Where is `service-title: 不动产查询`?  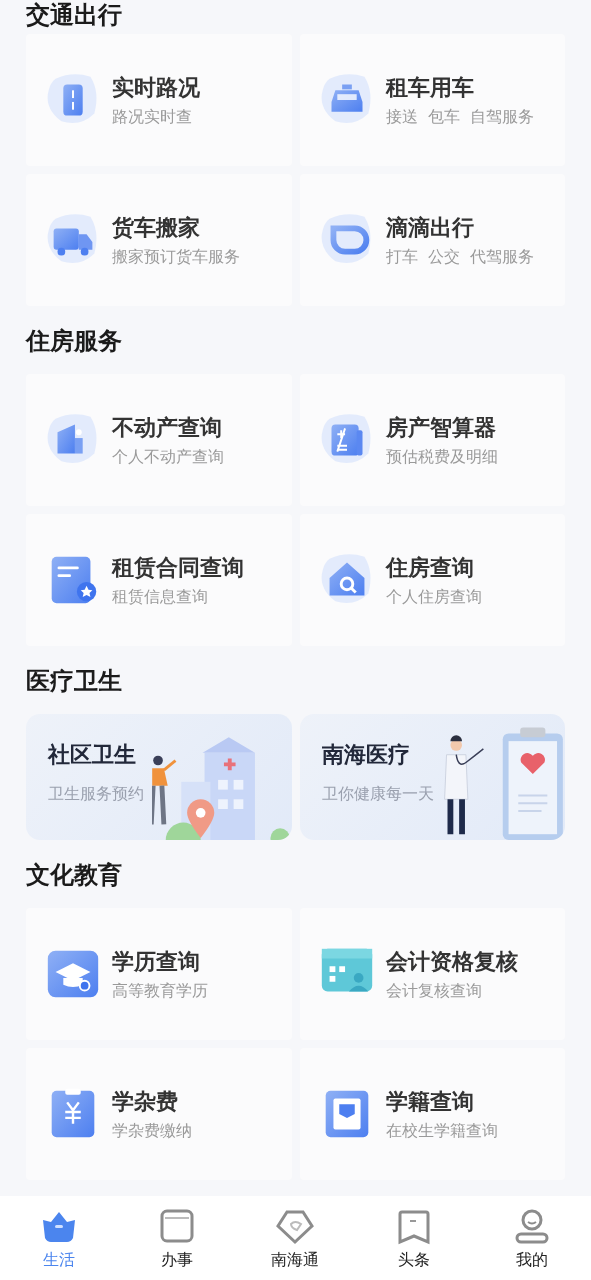 service-title: 不动产查询 is located at coordinates (167, 427).